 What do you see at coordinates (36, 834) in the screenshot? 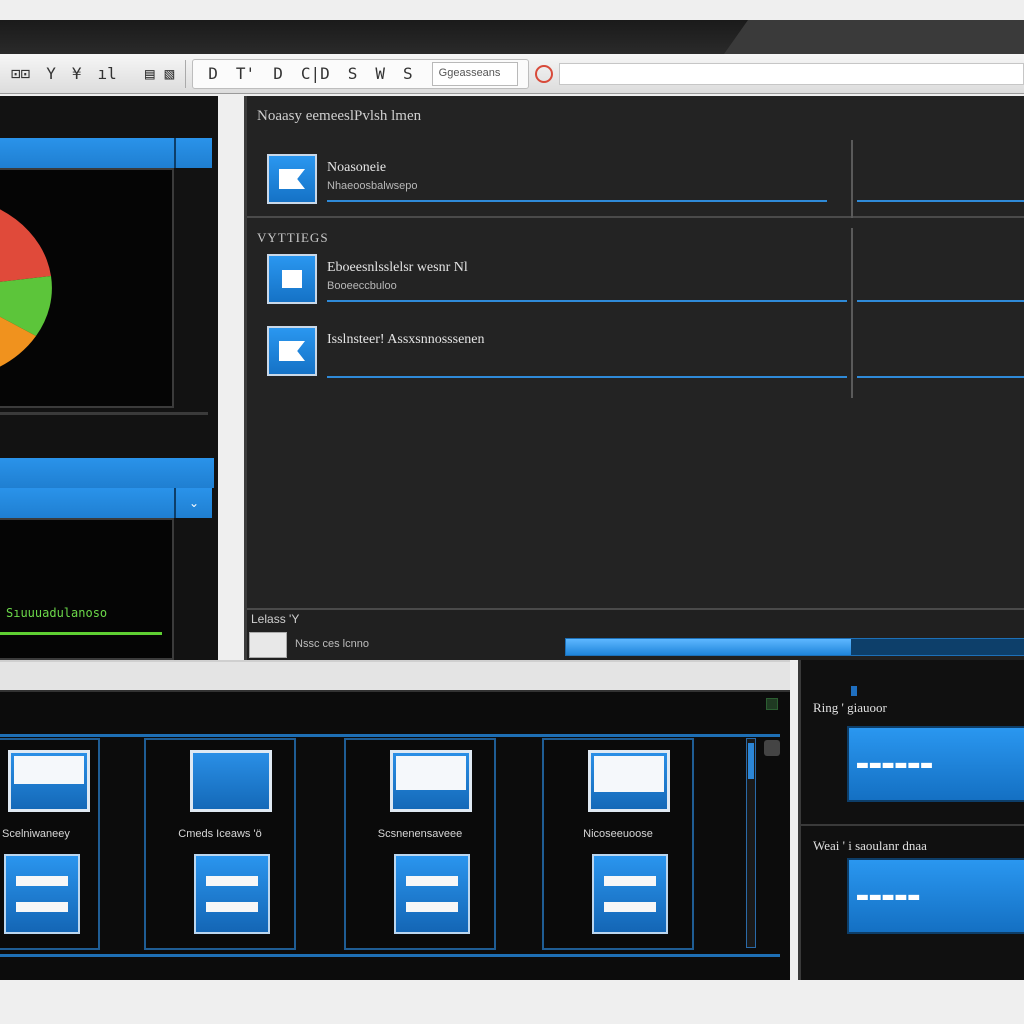
I see `gallery-card-caption: Scelniwaneey` at bounding box center [36, 834].